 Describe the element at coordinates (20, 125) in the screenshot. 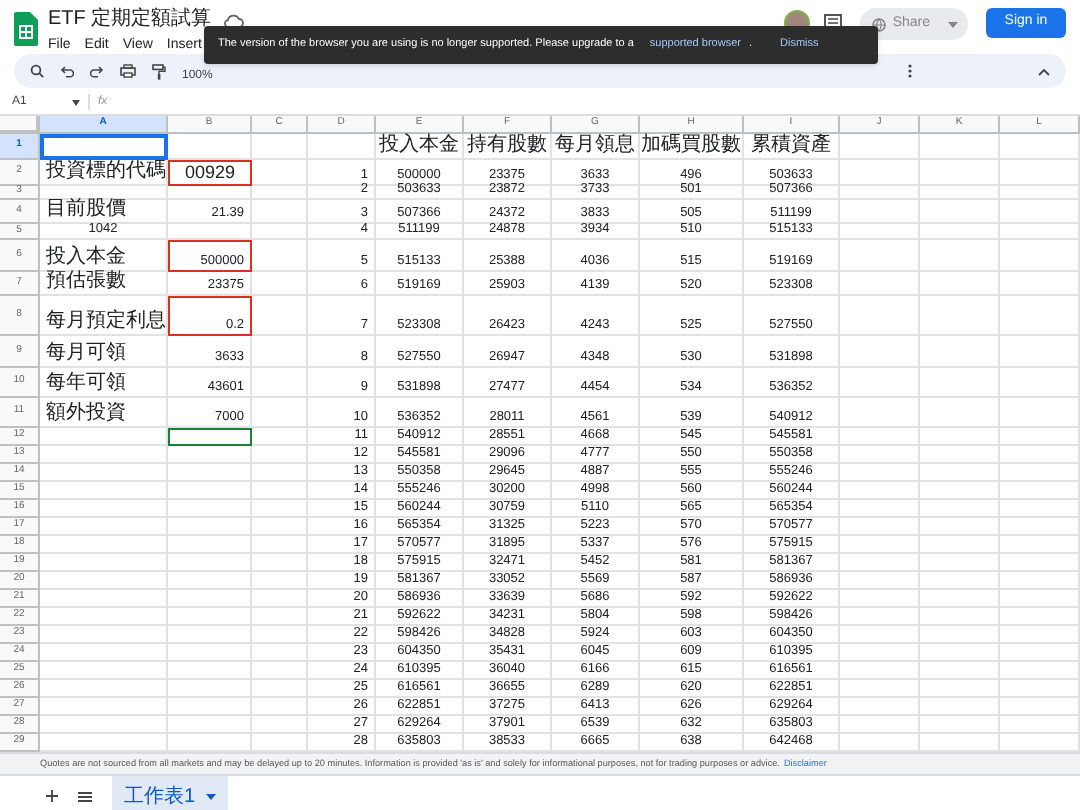

I see `corner-cell` at that location.